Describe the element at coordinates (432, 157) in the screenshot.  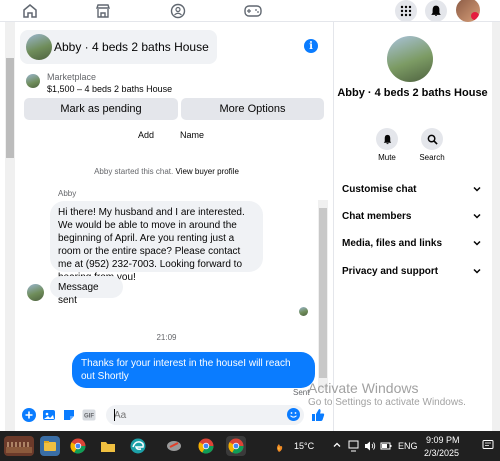
I see `search-label: Search` at that location.